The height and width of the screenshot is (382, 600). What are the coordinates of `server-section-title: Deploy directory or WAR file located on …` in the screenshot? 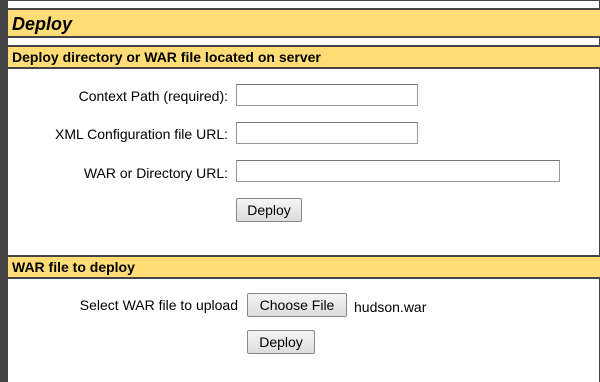 It's located at (166, 57).